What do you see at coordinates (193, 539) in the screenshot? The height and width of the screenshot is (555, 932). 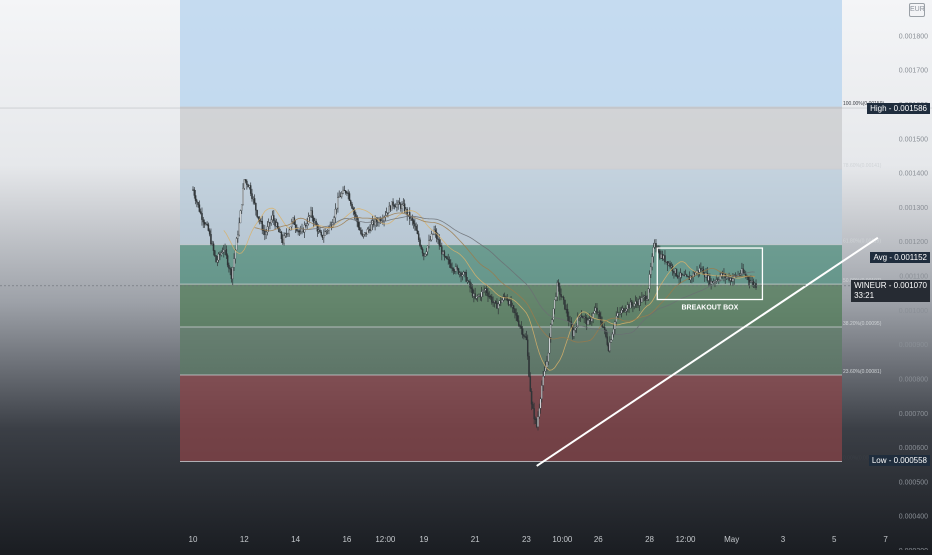 I see `date-axis-label: 10` at bounding box center [193, 539].